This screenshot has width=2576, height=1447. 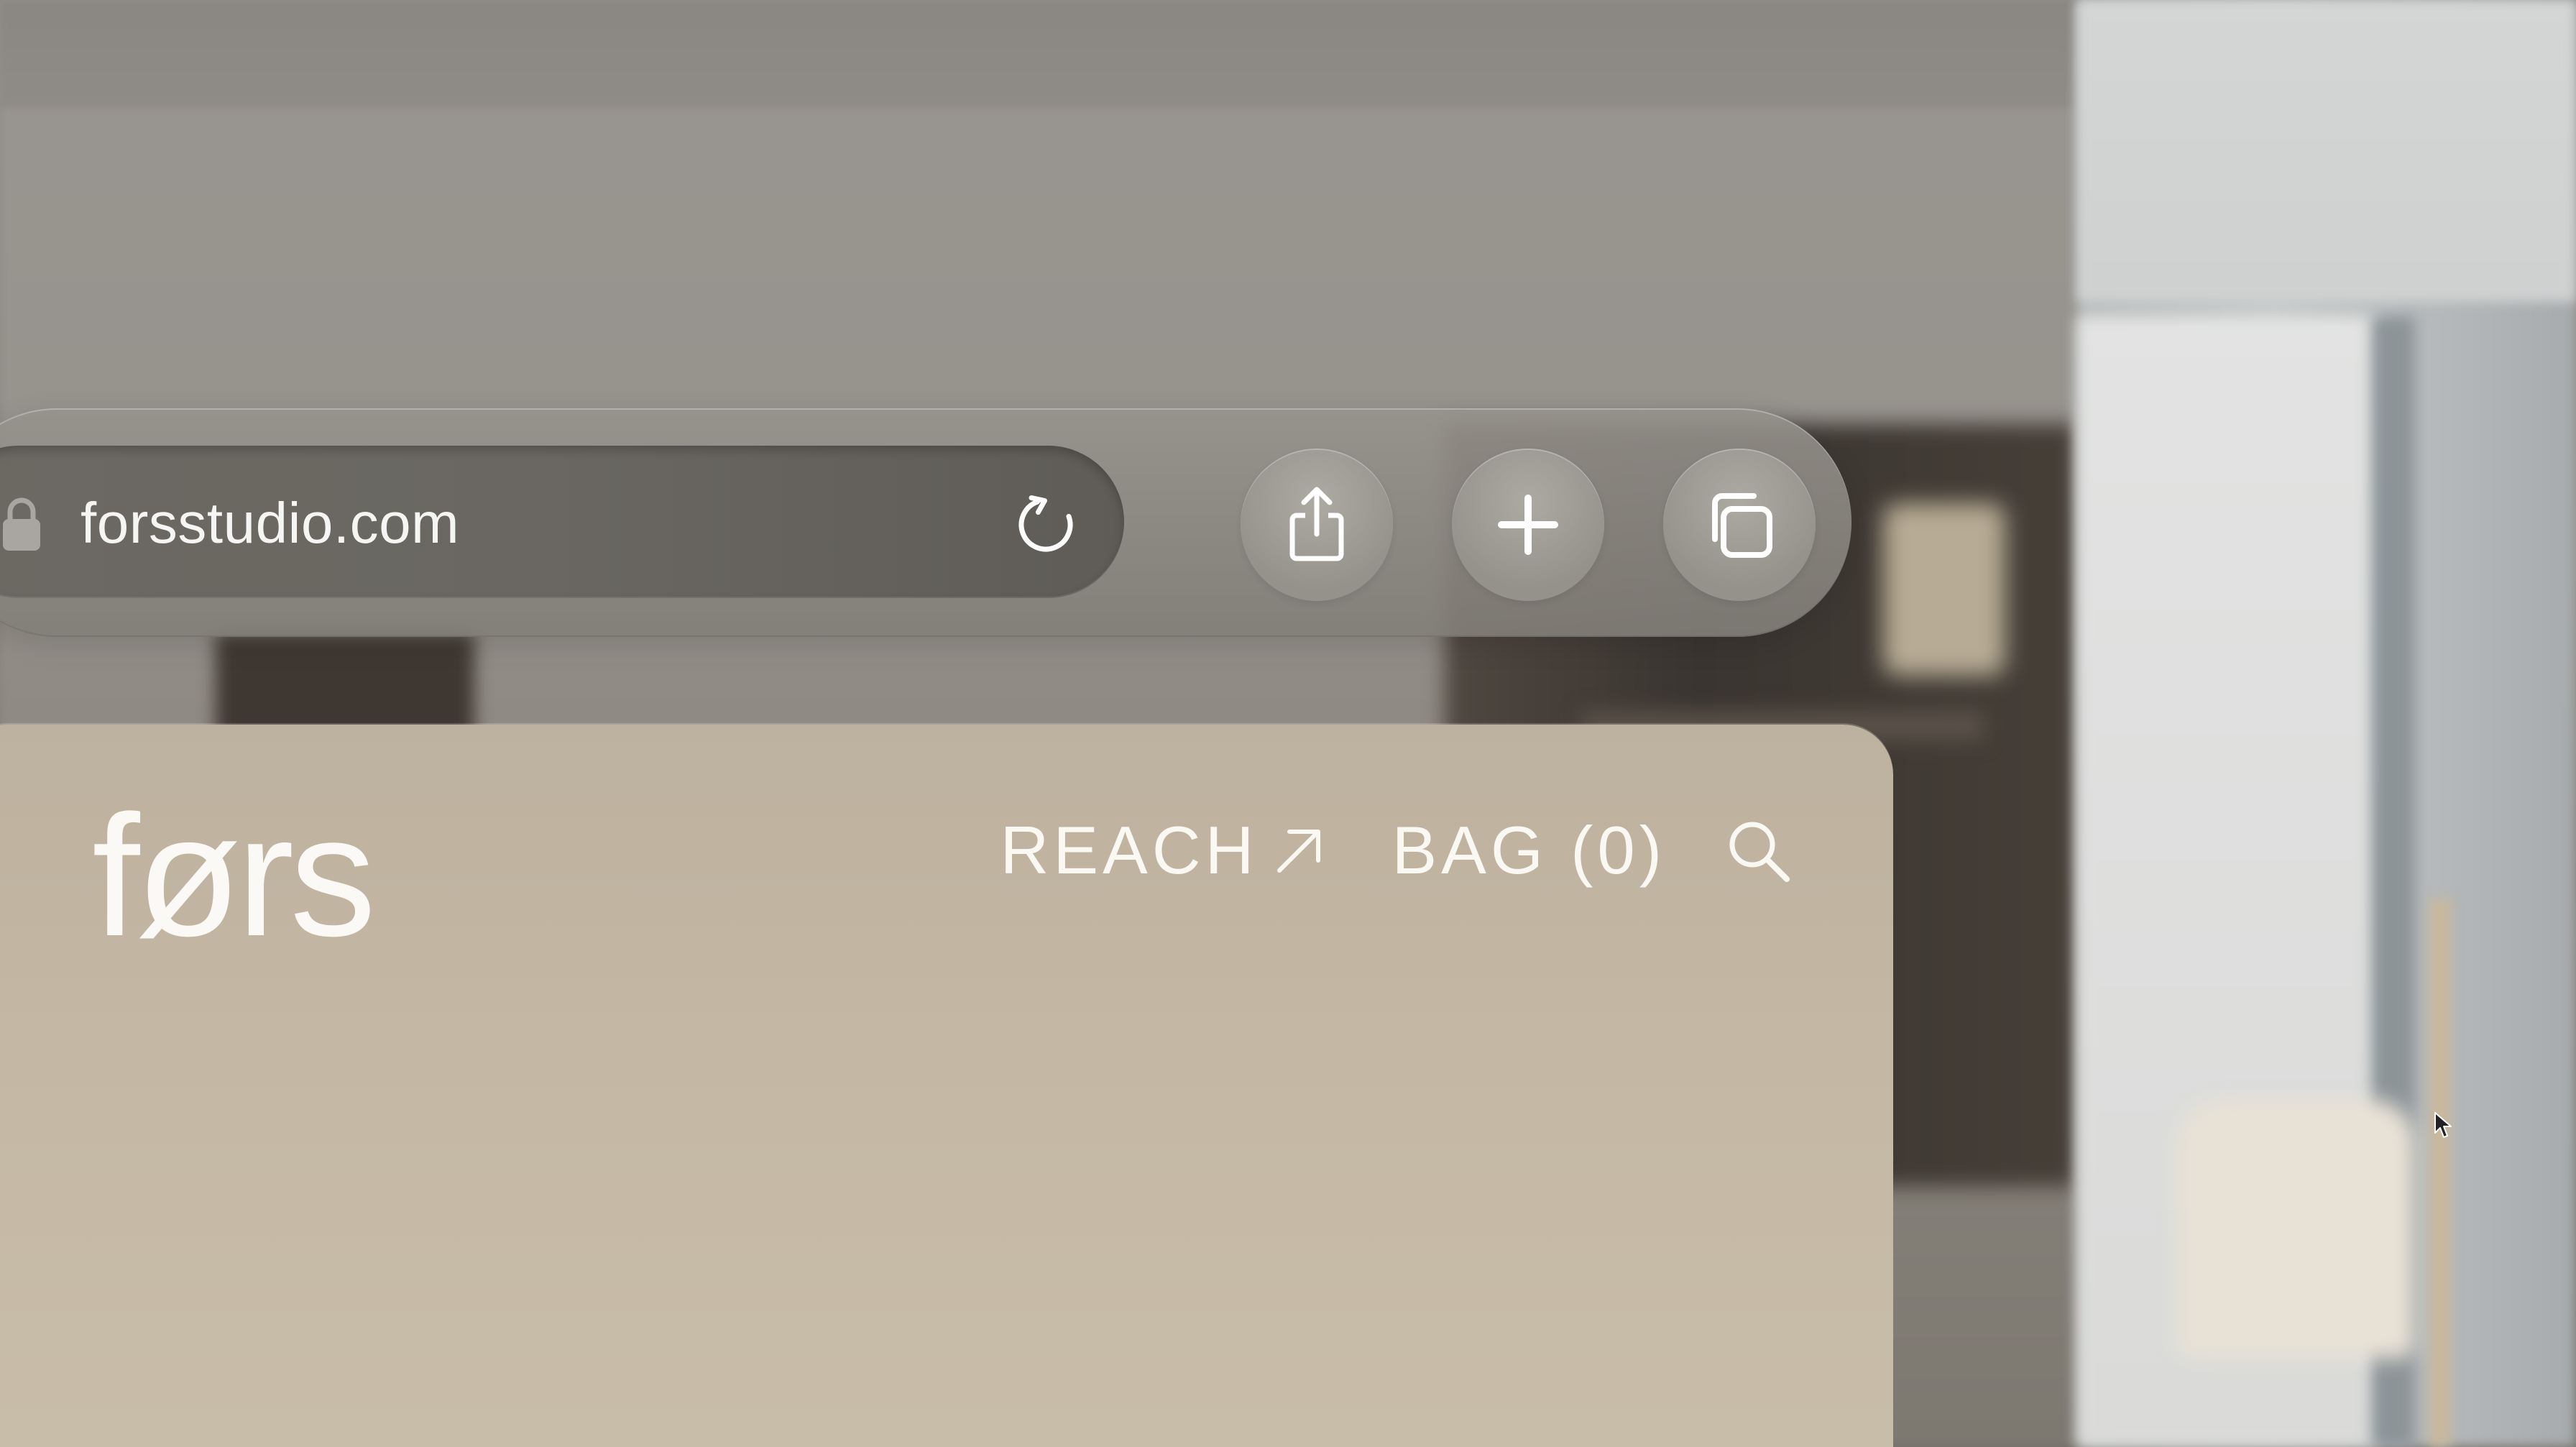 I want to click on new-tab-button, so click(x=1528, y=525).